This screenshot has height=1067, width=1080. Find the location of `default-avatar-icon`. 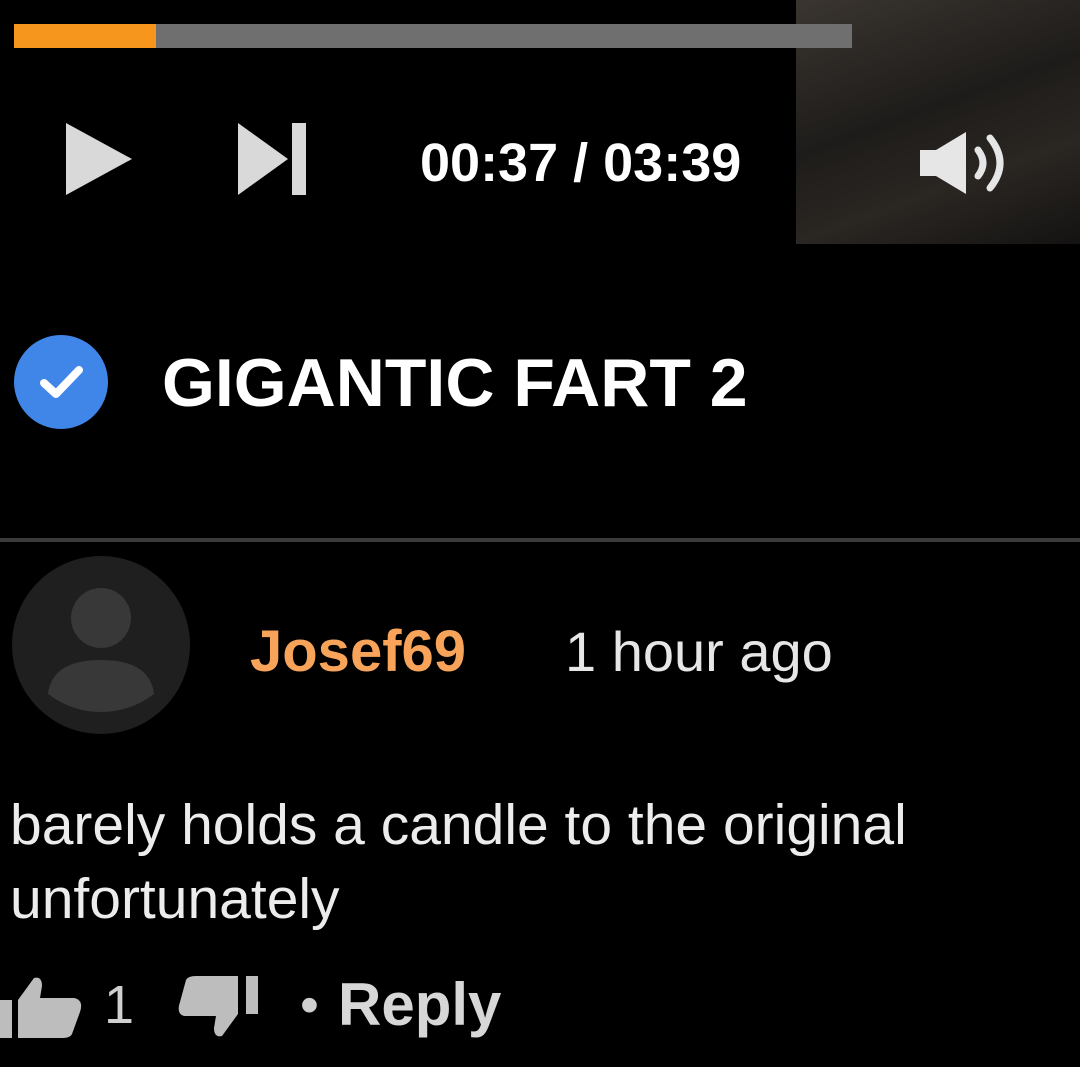

default-avatar-icon is located at coordinates (101, 645).